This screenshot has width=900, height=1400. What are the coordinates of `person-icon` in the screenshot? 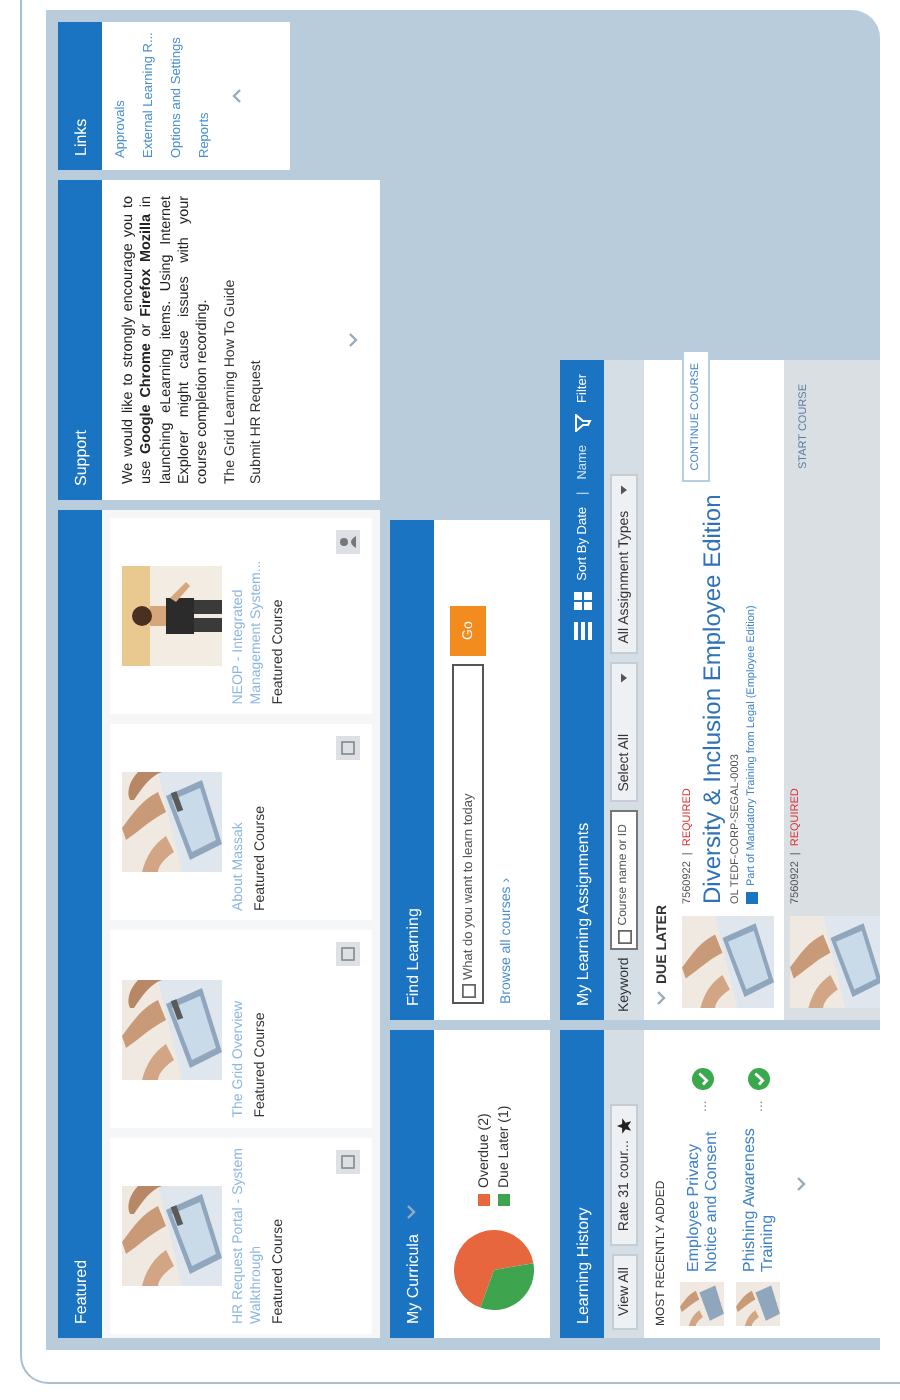 It's located at (348, 542).